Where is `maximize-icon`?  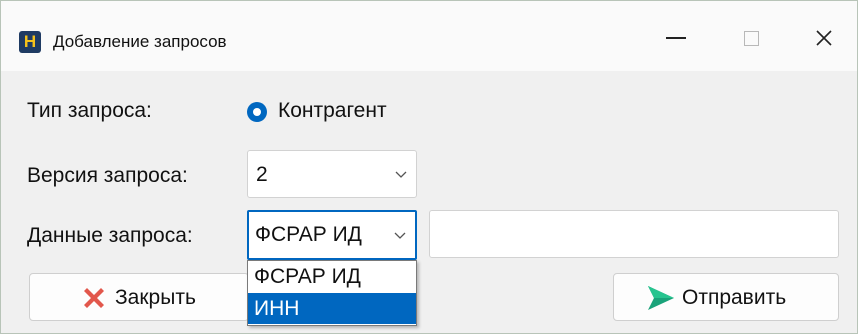 maximize-icon is located at coordinates (751, 38).